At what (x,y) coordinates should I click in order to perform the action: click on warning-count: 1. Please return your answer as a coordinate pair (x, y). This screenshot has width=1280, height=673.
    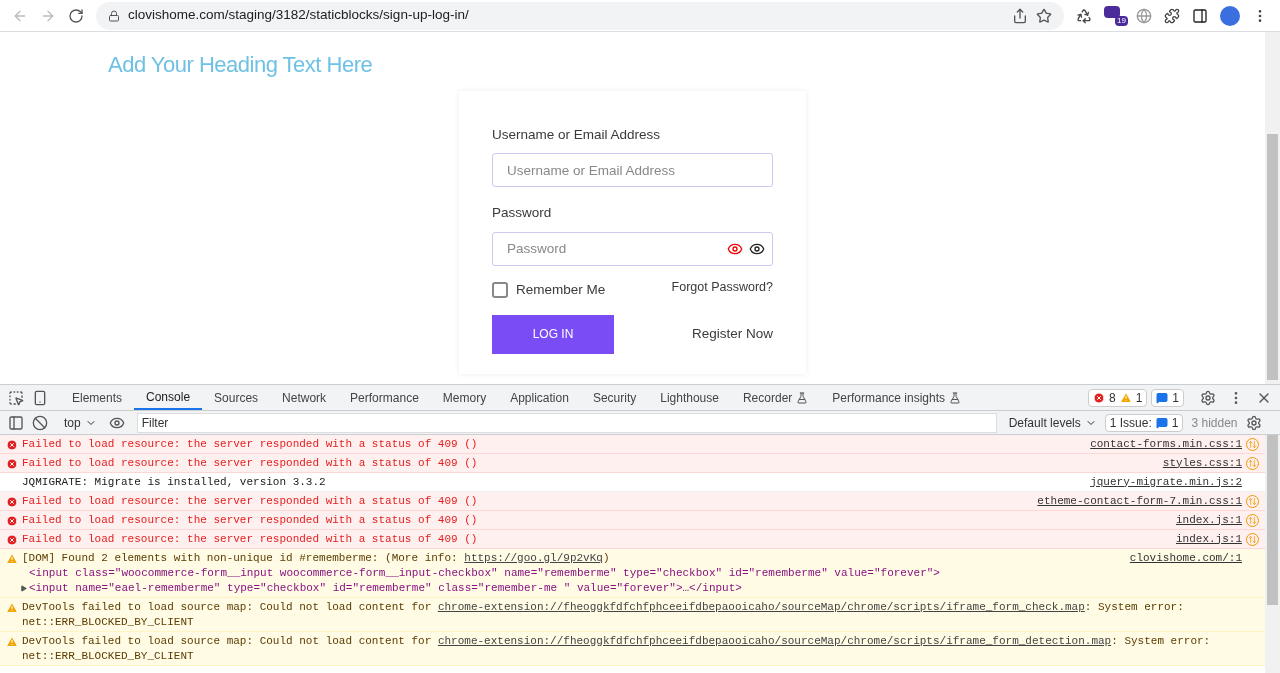
    Looking at the image, I should click on (1139, 398).